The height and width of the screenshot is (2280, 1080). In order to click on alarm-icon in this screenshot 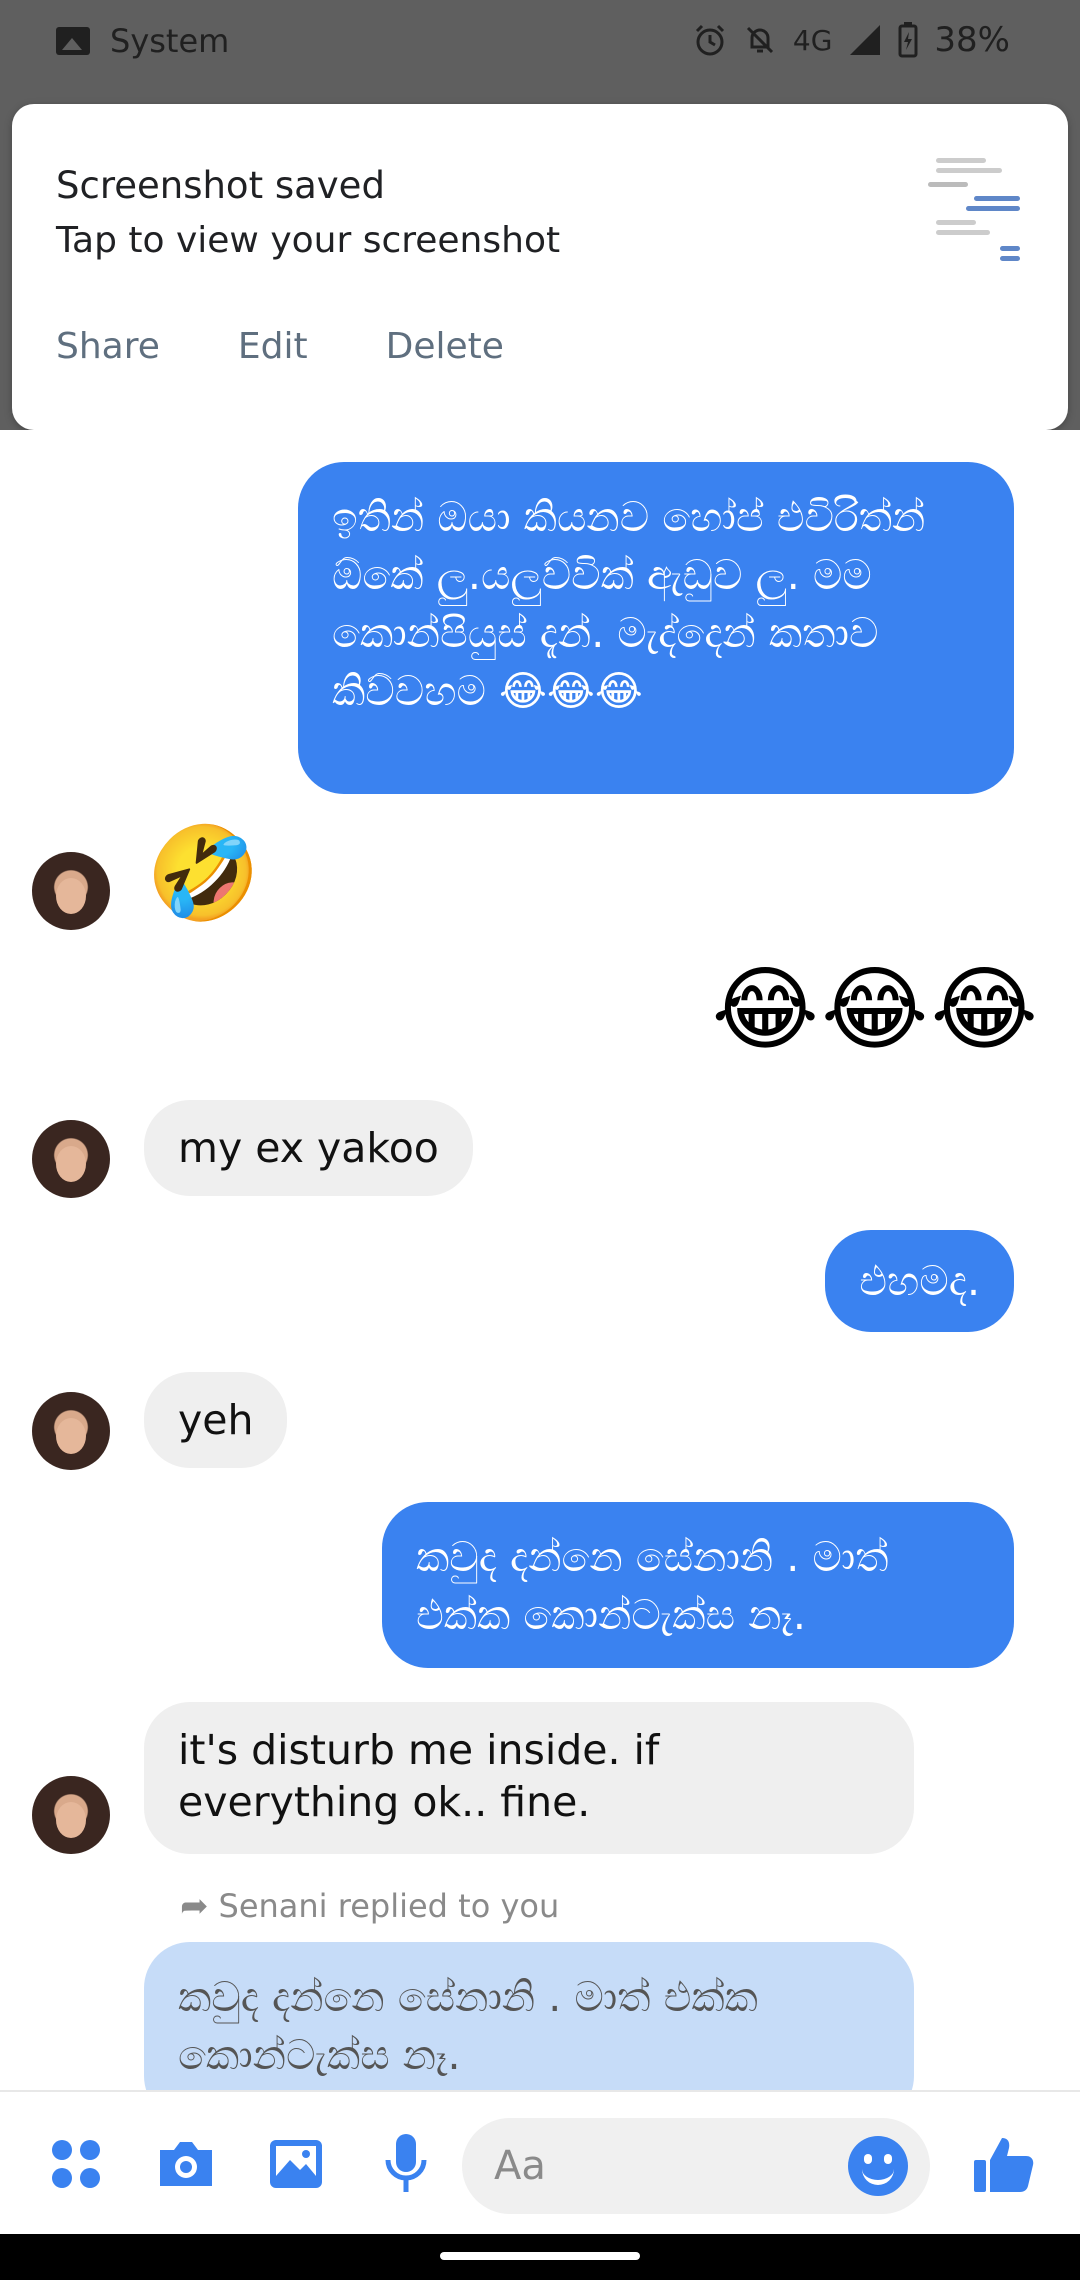, I will do `click(709, 40)`.